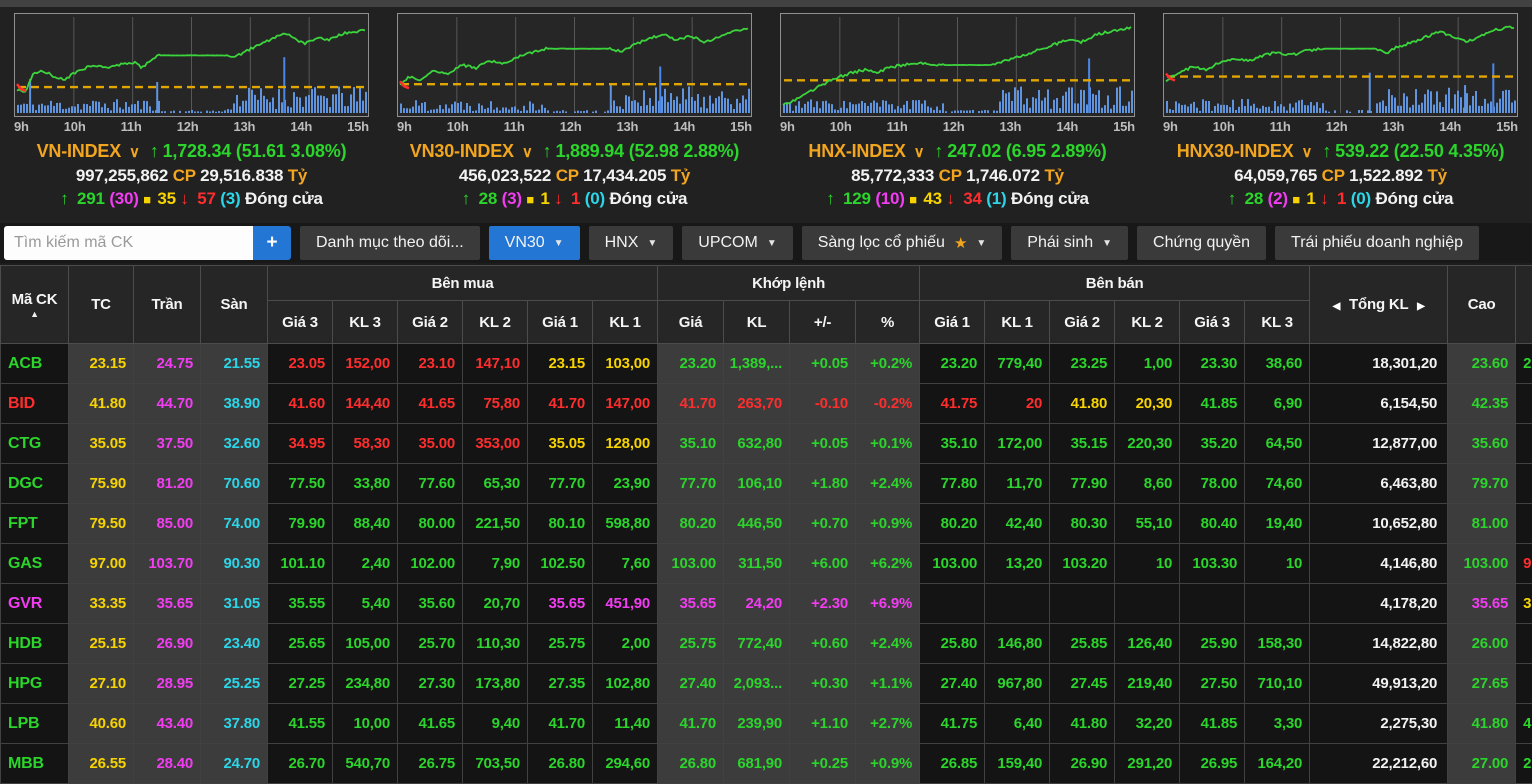  I want to click on ceiling-count: (2), so click(1280, 198).